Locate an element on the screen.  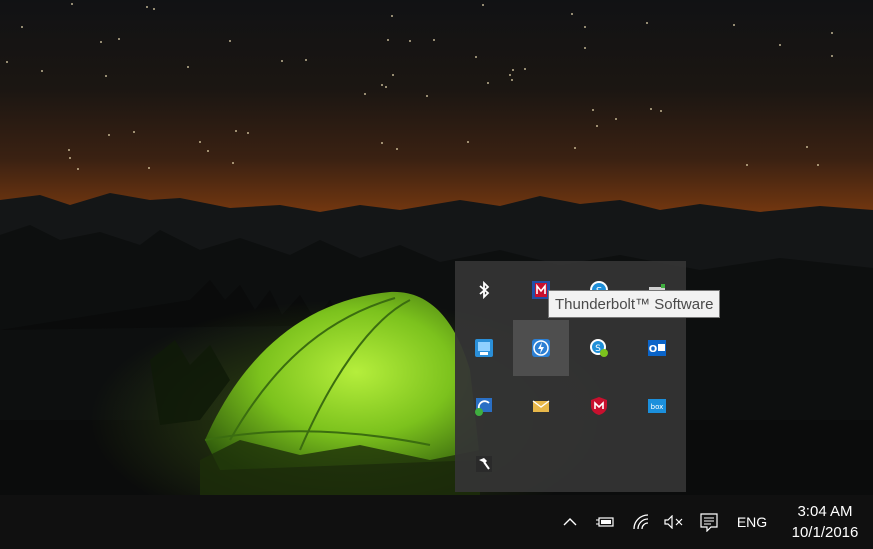
skype-business-icon: S is located at coordinates (599, 348).